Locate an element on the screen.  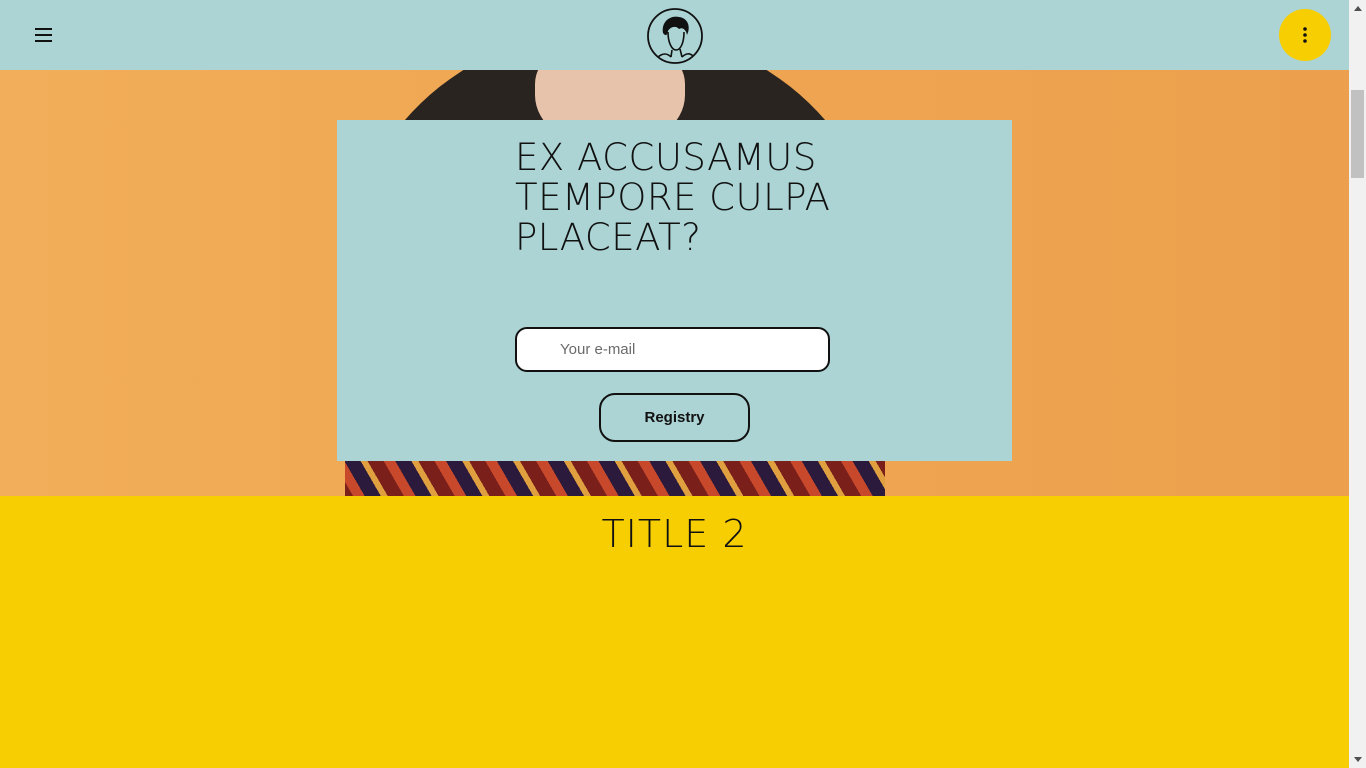
hamburger-menu-icon is located at coordinates (43, 35).